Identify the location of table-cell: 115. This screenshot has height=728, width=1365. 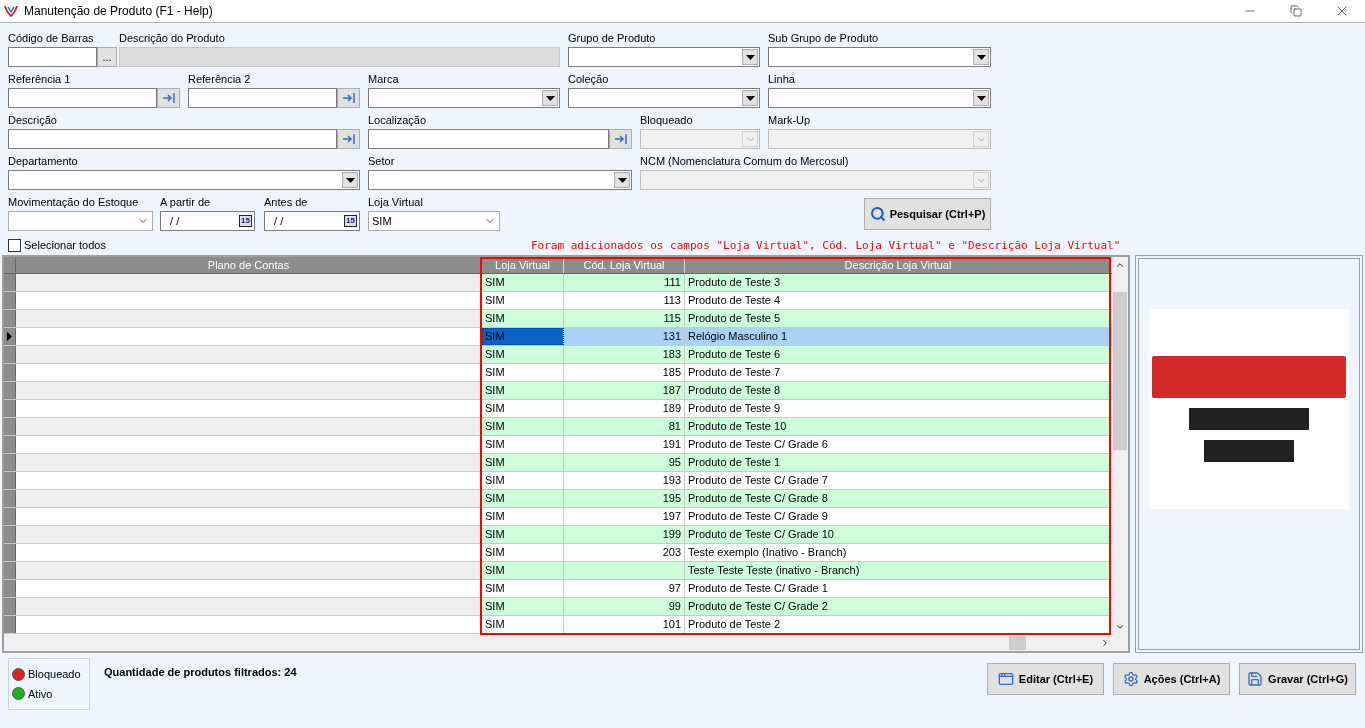
(624, 318).